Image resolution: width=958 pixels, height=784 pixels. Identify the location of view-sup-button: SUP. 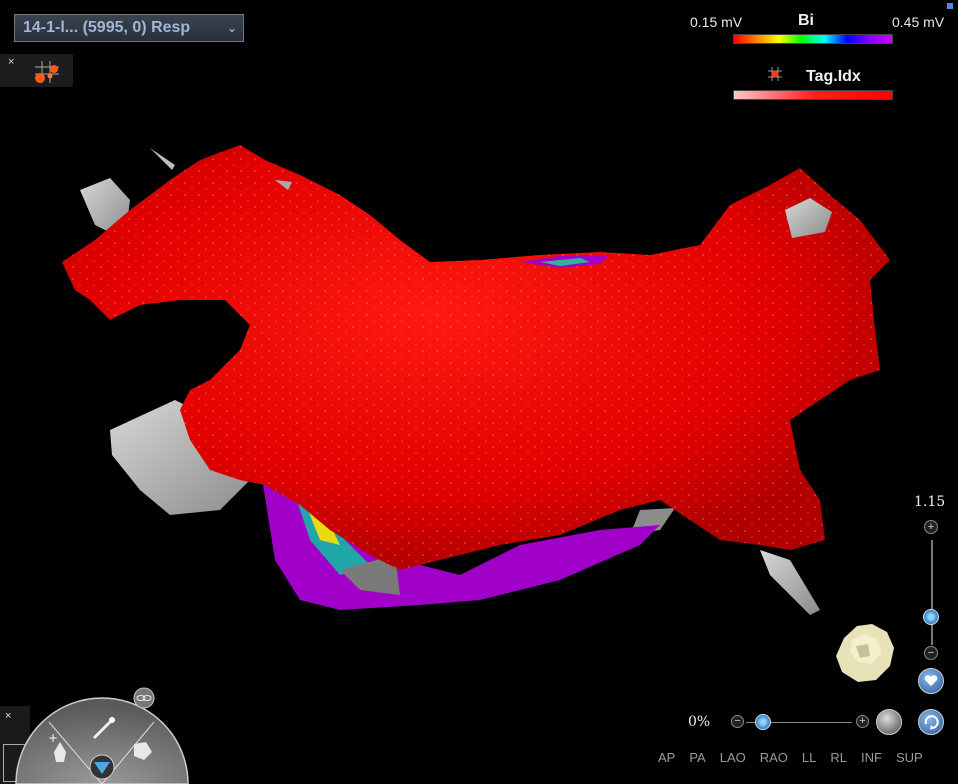
(909, 757).